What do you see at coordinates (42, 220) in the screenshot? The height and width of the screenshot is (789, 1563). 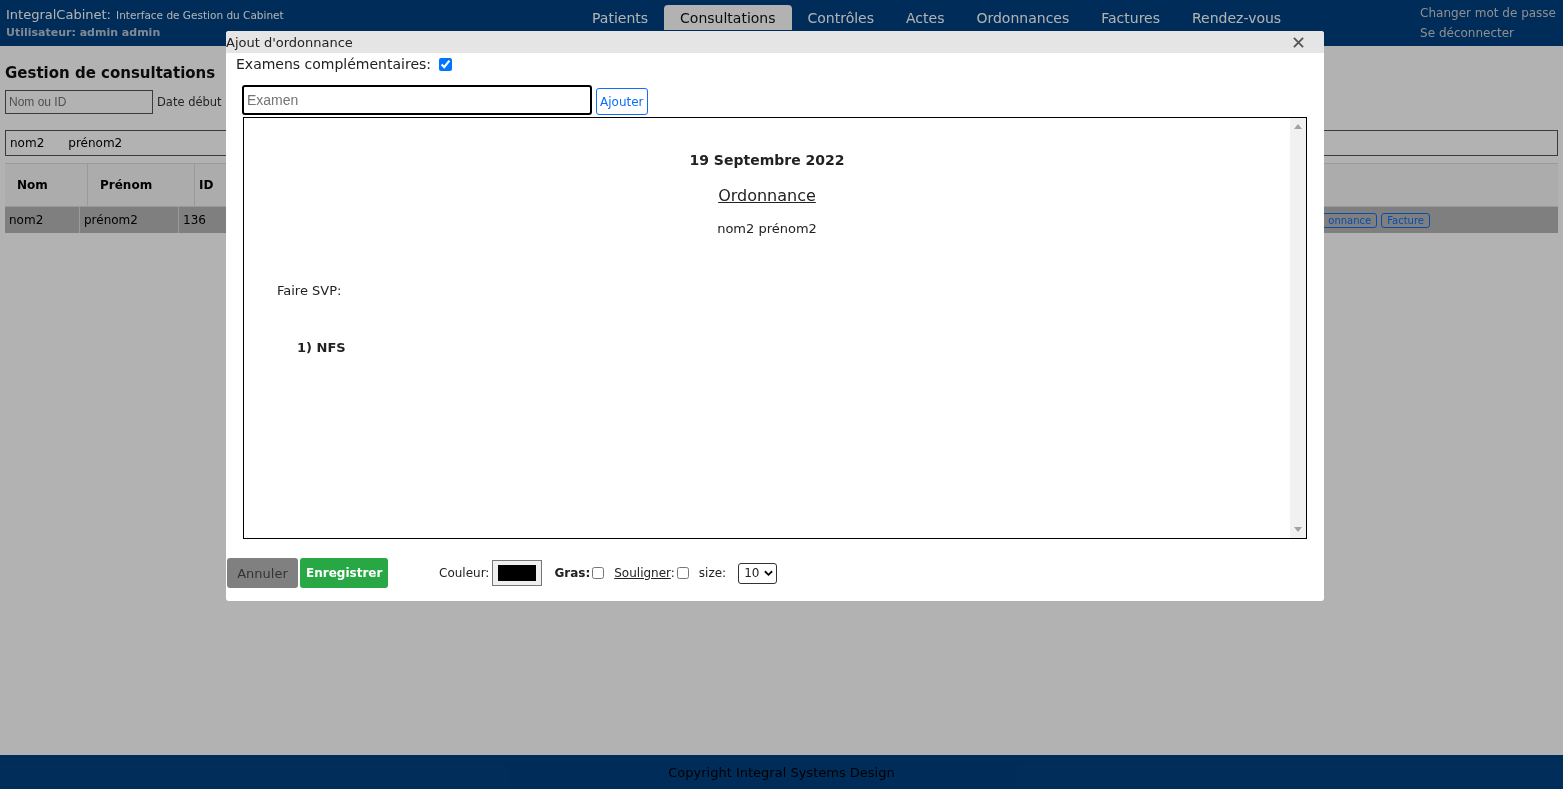 I see `table-cell: nom2` at bounding box center [42, 220].